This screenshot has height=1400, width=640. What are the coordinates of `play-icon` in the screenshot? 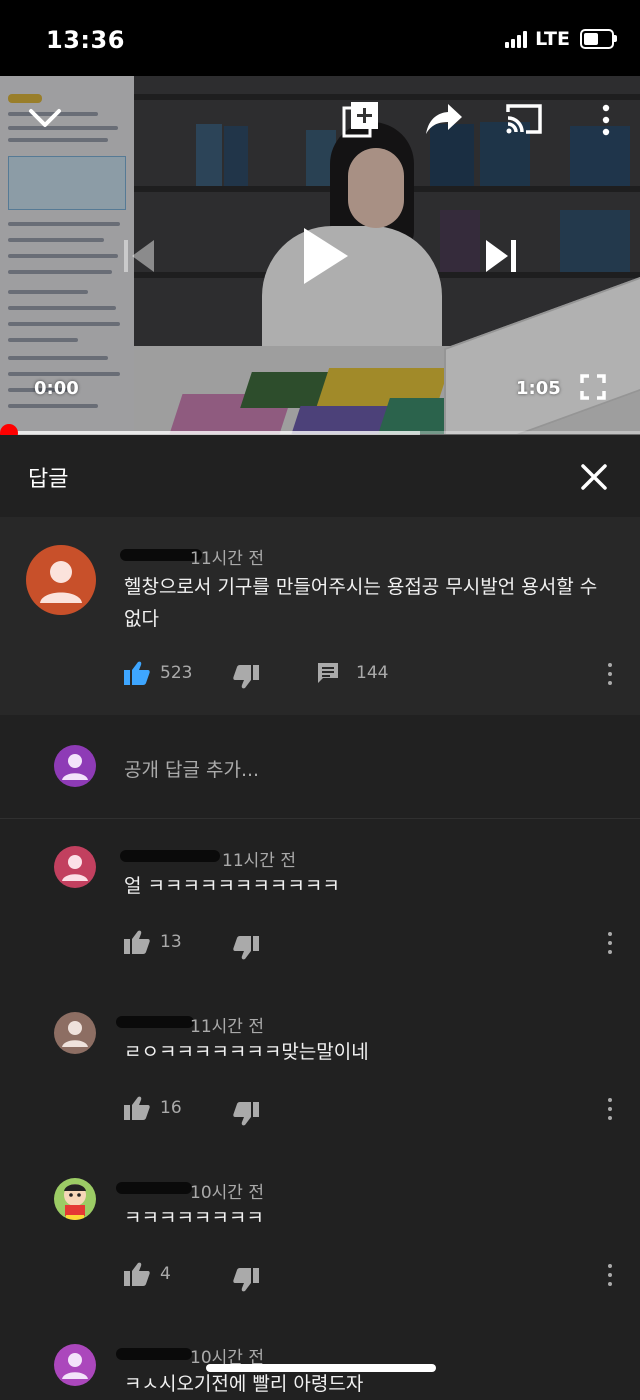 It's located at (325, 256).